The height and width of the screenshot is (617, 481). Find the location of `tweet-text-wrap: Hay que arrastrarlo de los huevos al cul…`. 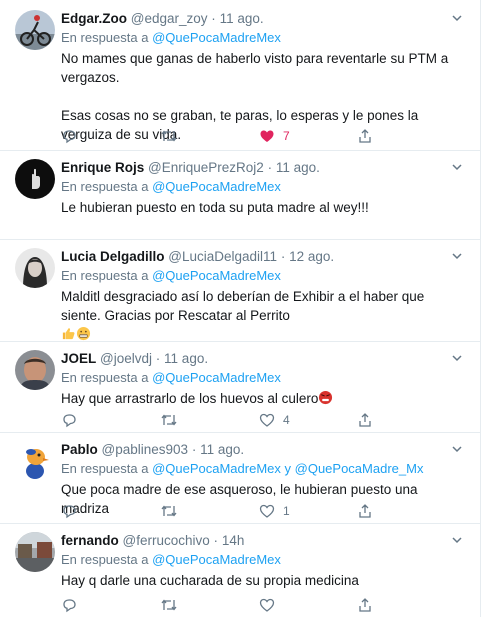

tweet-text-wrap: Hay que arrastrarlo de los huevos al cul… is located at coordinates (261, 398).